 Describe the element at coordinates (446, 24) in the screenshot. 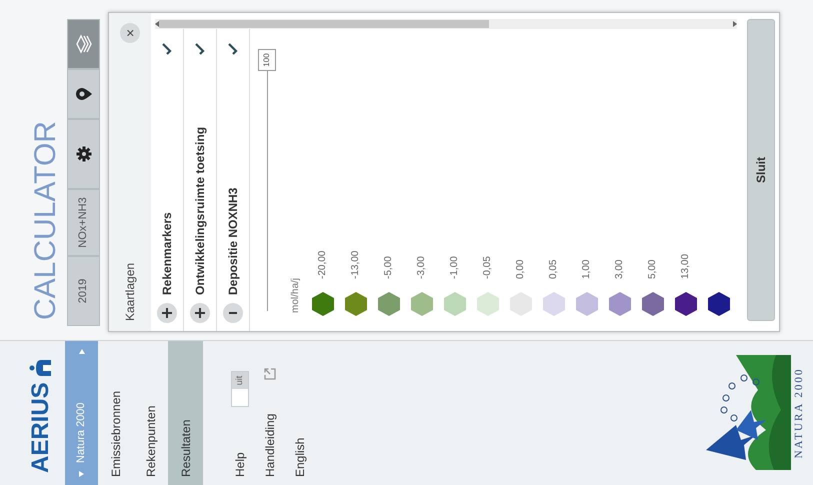

I see `scrollbar` at that location.